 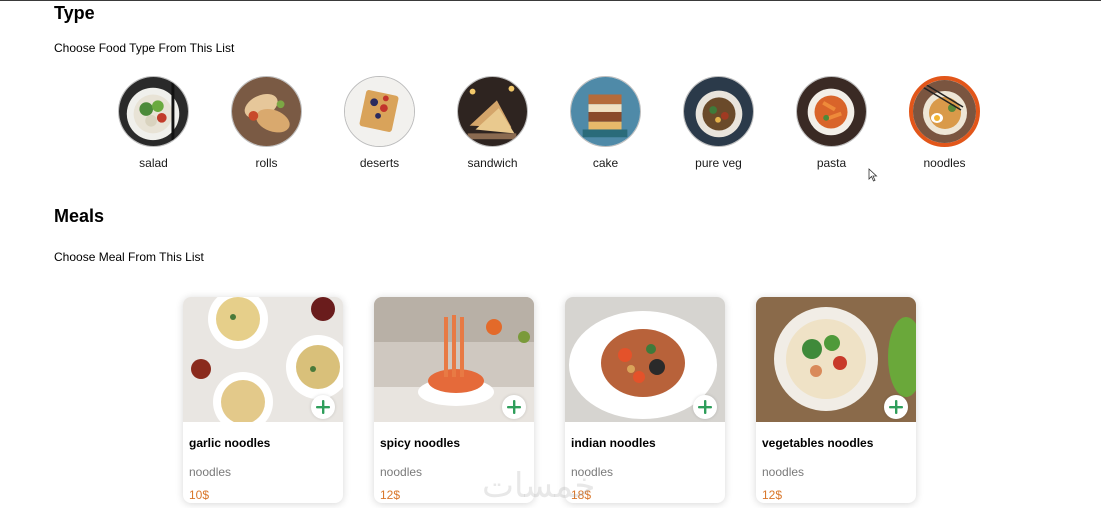 What do you see at coordinates (230, 443) in the screenshot?
I see `meal-name: garlic noodles` at bounding box center [230, 443].